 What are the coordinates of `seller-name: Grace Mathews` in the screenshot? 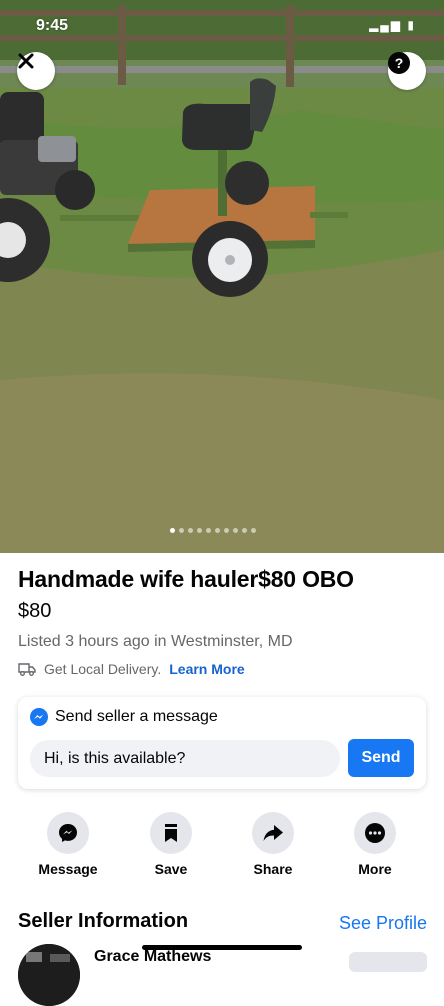 It's located at (152, 957).